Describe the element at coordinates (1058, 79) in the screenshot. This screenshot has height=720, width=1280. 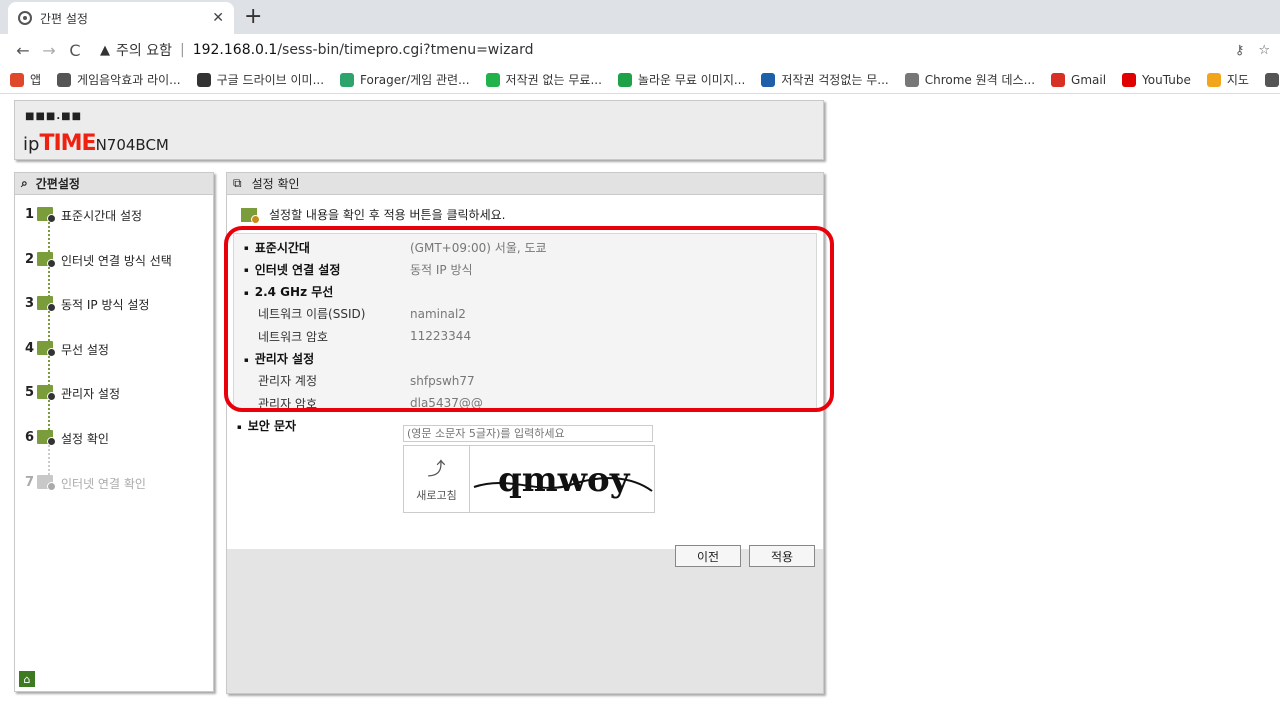
I see `gmail-icon` at that location.